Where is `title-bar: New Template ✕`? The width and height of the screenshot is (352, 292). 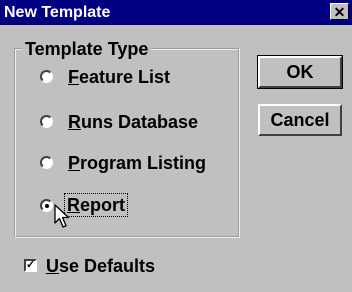
title-bar: New Template ✕ is located at coordinates (176, 12).